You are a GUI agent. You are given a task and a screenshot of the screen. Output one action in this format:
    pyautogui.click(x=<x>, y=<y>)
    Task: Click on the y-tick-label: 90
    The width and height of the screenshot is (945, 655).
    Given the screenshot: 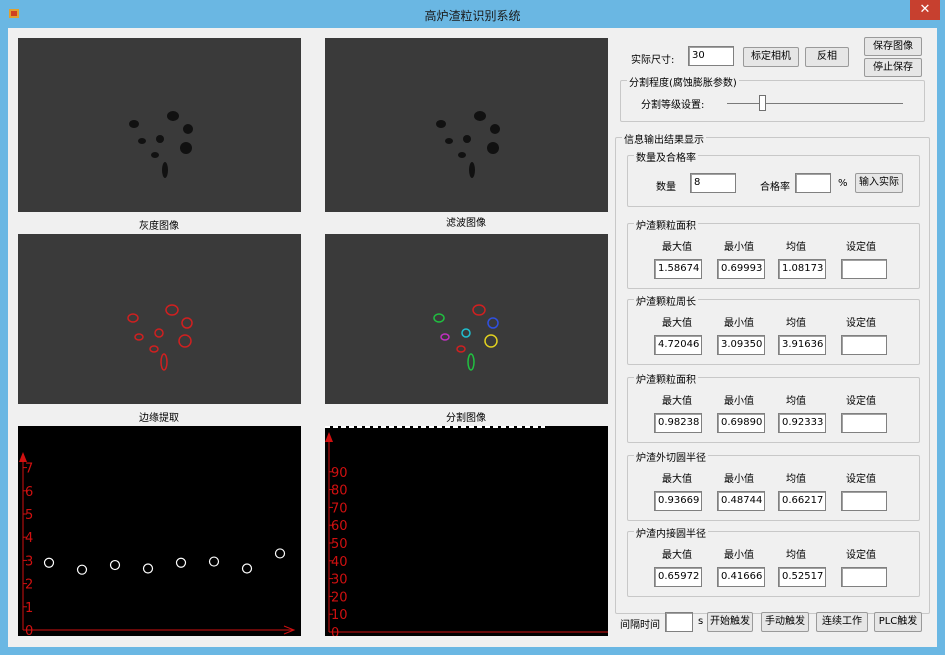 What is the action you would take?
    pyautogui.click(x=339, y=473)
    